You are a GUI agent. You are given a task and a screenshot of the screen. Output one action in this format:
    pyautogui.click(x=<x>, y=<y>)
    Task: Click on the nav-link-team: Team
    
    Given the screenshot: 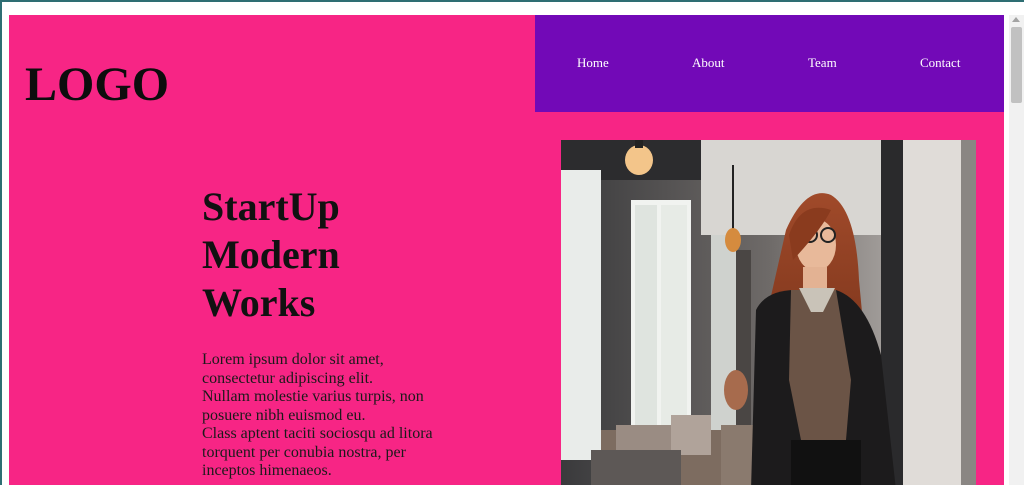 What is the action you would take?
    pyautogui.click(x=822, y=63)
    